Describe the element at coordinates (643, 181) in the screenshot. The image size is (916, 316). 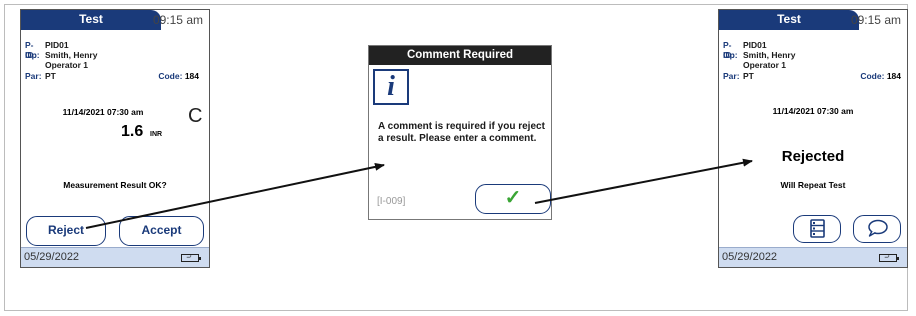
I see `arrow-to-rejected` at that location.